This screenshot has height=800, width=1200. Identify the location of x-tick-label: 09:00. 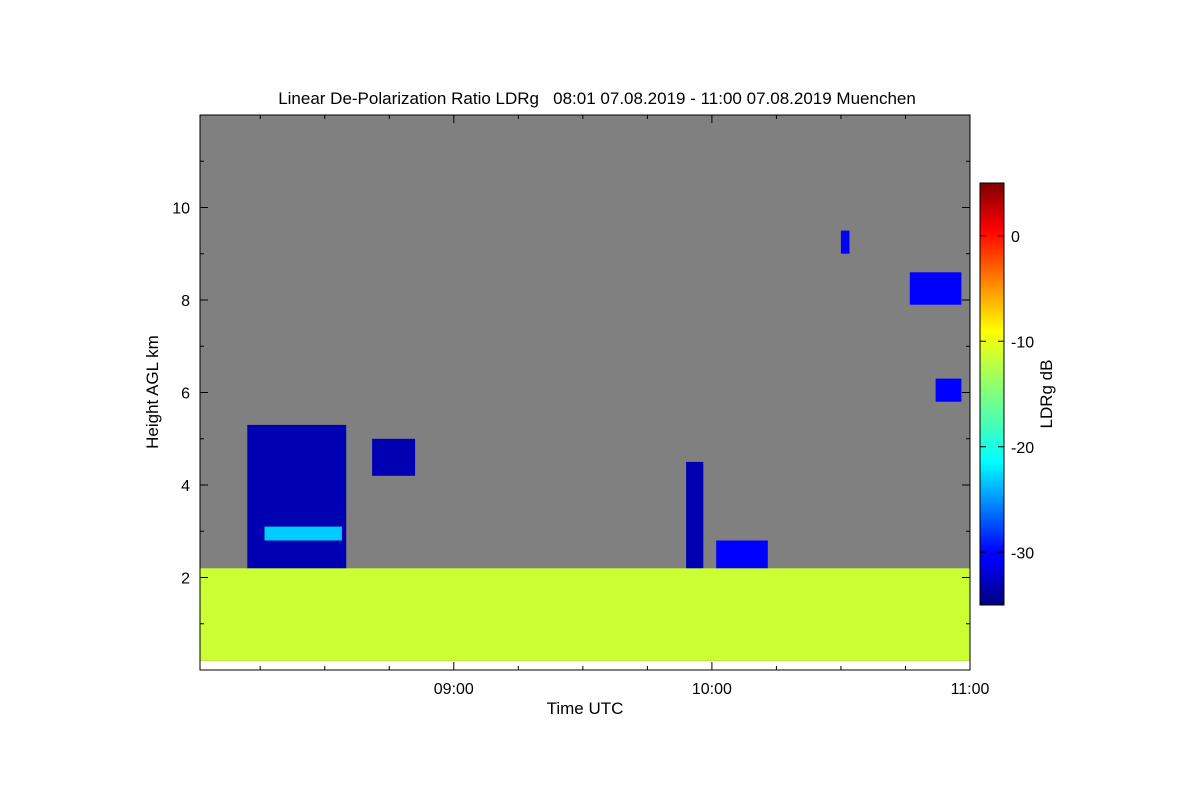
(454, 689).